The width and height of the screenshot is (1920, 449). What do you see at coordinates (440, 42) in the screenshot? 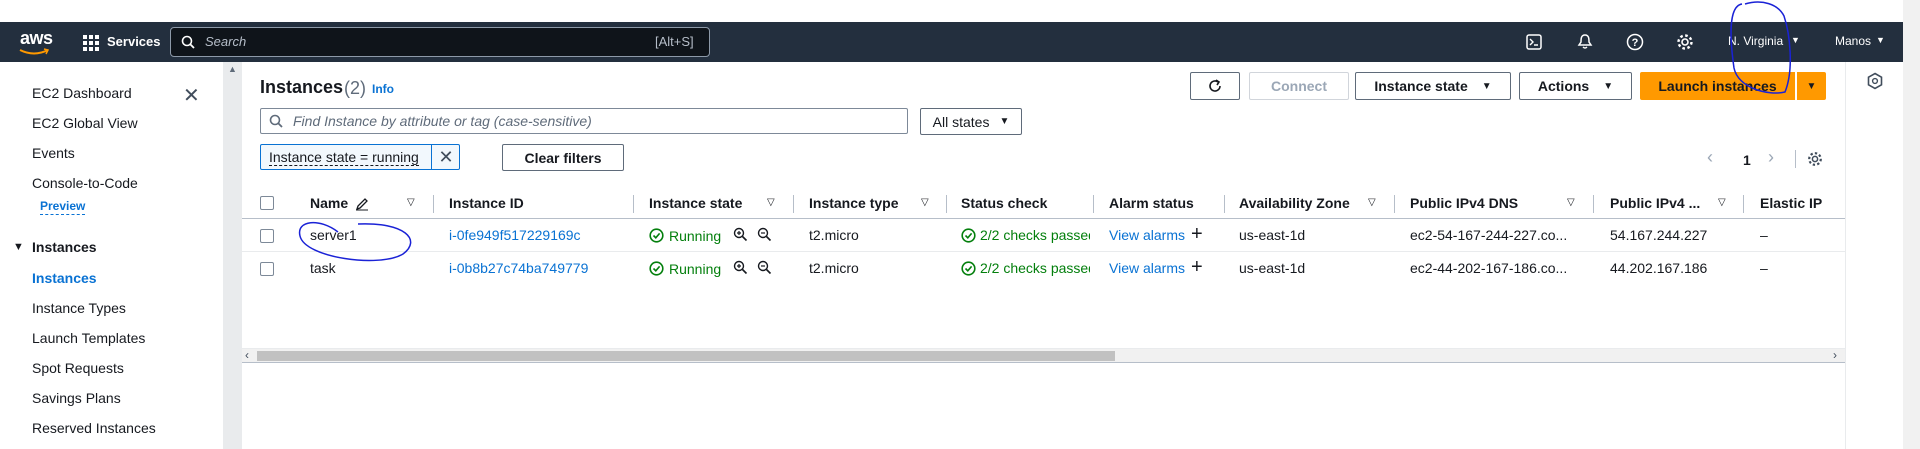
I see `global-search-input: Search [Alt+S]` at bounding box center [440, 42].